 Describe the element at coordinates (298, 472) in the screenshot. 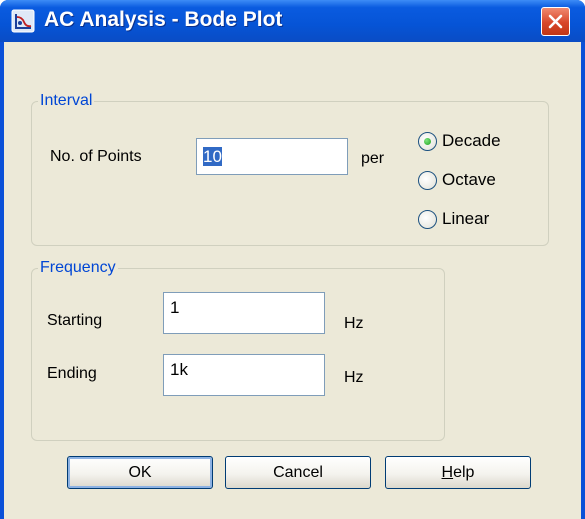

I see `cancel-button: Cancel` at that location.